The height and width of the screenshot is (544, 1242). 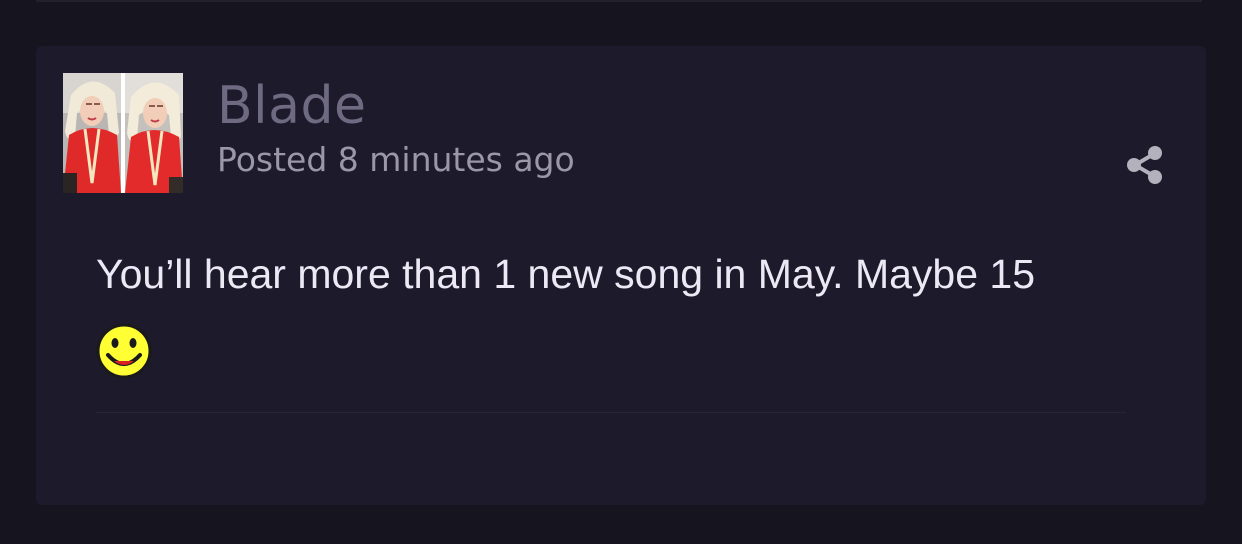 I want to click on share-icon, so click(x=1144, y=165).